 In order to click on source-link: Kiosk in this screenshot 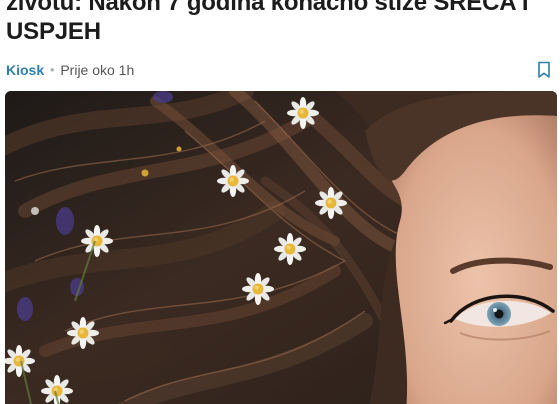, I will do `click(25, 70)`.